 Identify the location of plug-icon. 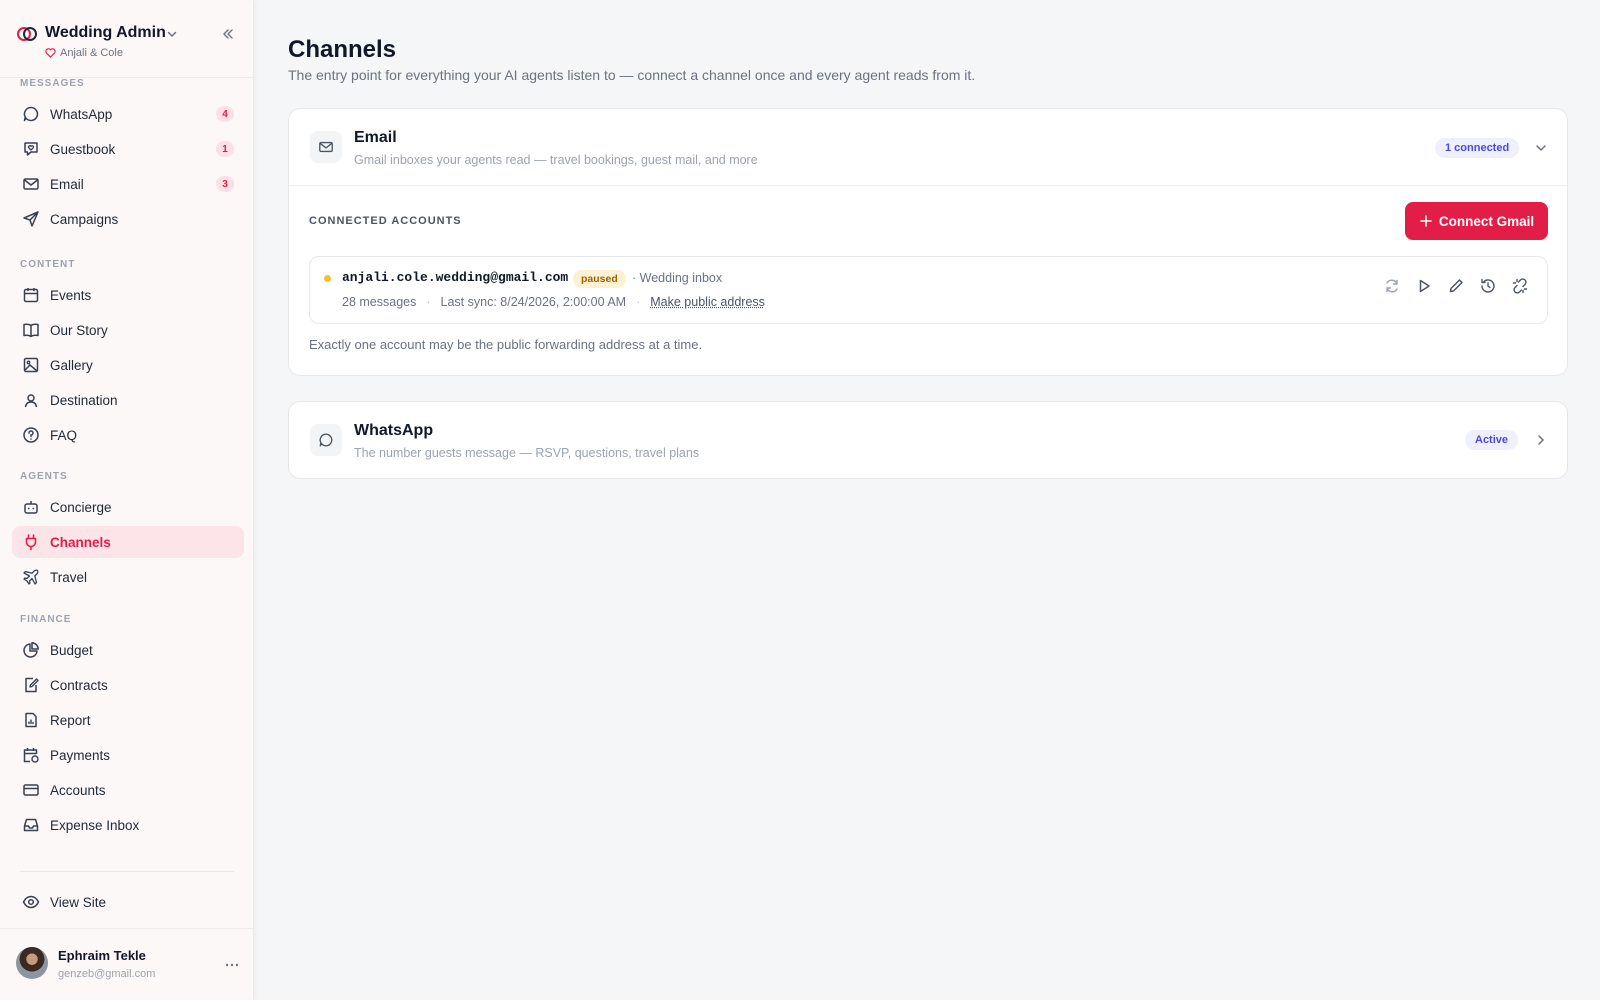
(31, 542).